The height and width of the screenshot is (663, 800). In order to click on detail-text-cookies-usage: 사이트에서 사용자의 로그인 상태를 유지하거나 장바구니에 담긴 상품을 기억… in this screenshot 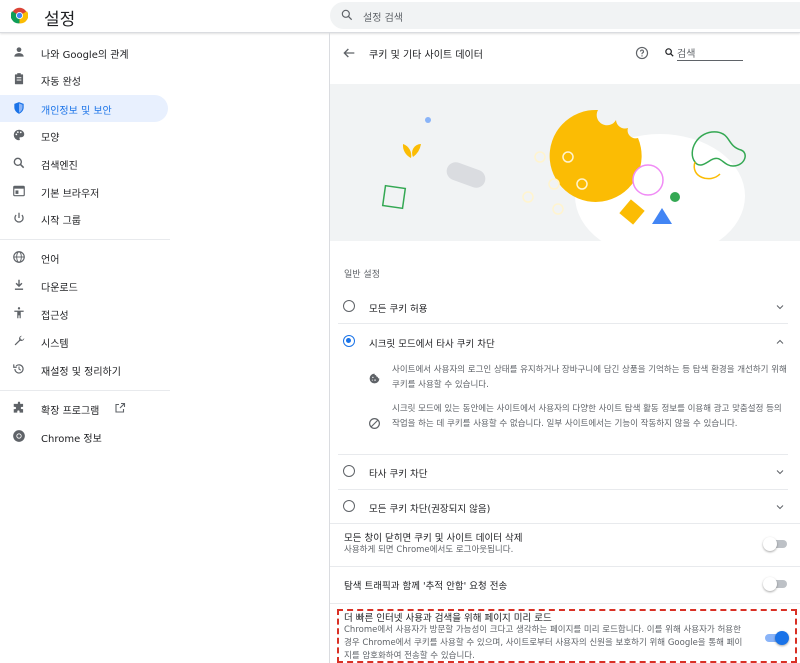, I will do `click(589, 377)`.